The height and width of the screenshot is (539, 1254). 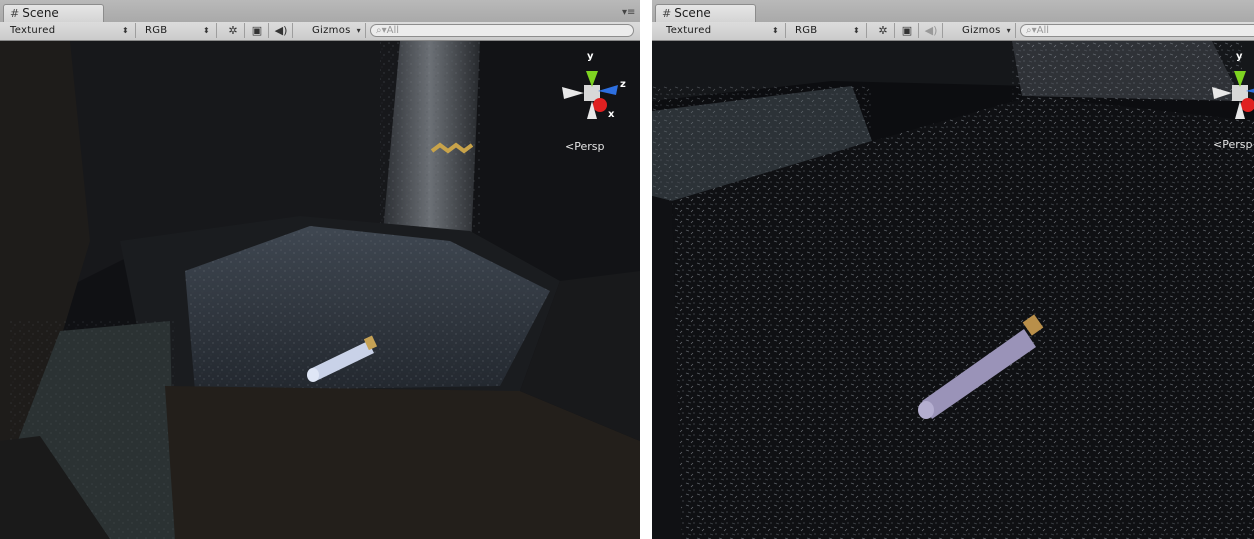 I want to click on axis-x-label: x, so click(x=611, y=114).